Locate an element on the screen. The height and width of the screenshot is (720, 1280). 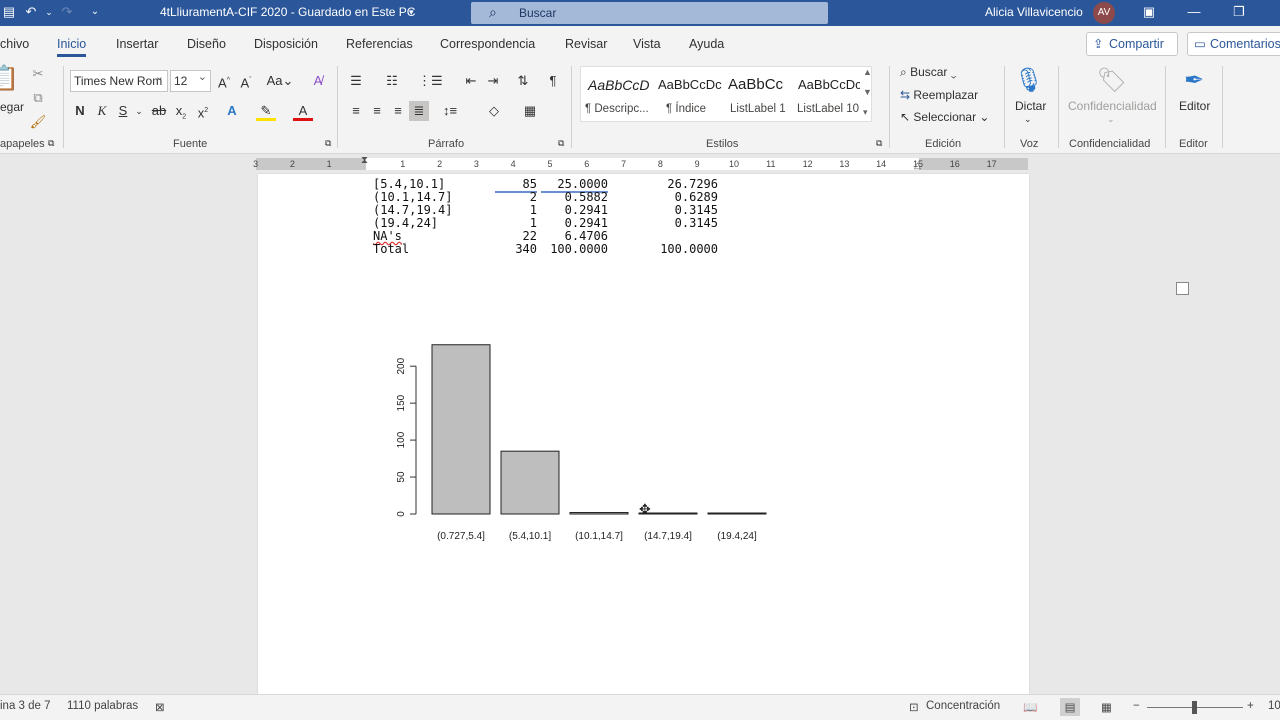
style-item: AaBbCcDc ListLabel 10 is located at coordinates (827, 94).